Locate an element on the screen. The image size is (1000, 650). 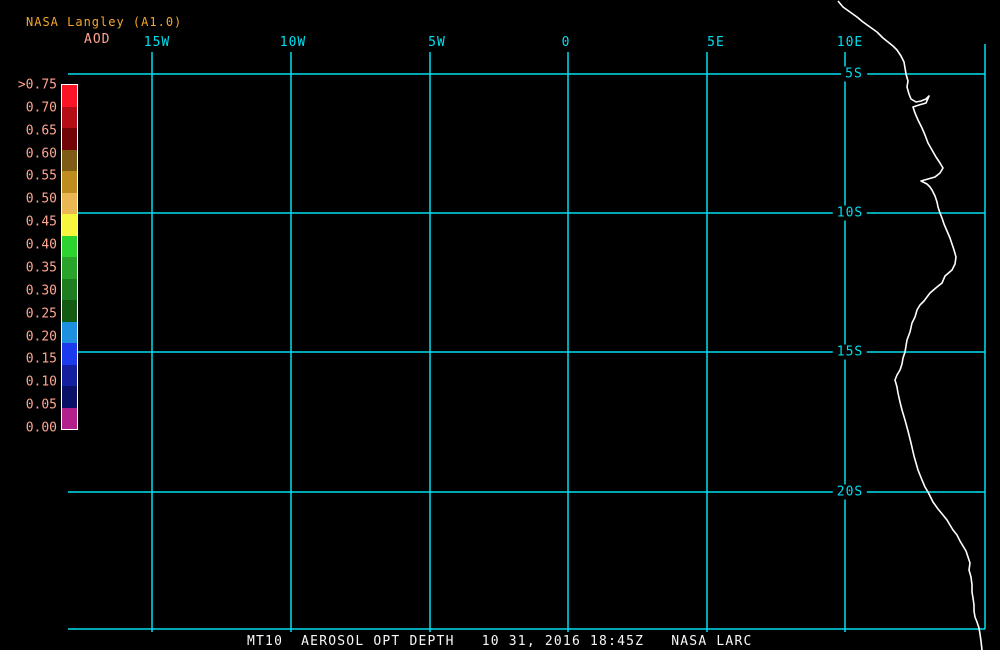
colorbar-label: 0.25 is located at coordinates (41, 314).